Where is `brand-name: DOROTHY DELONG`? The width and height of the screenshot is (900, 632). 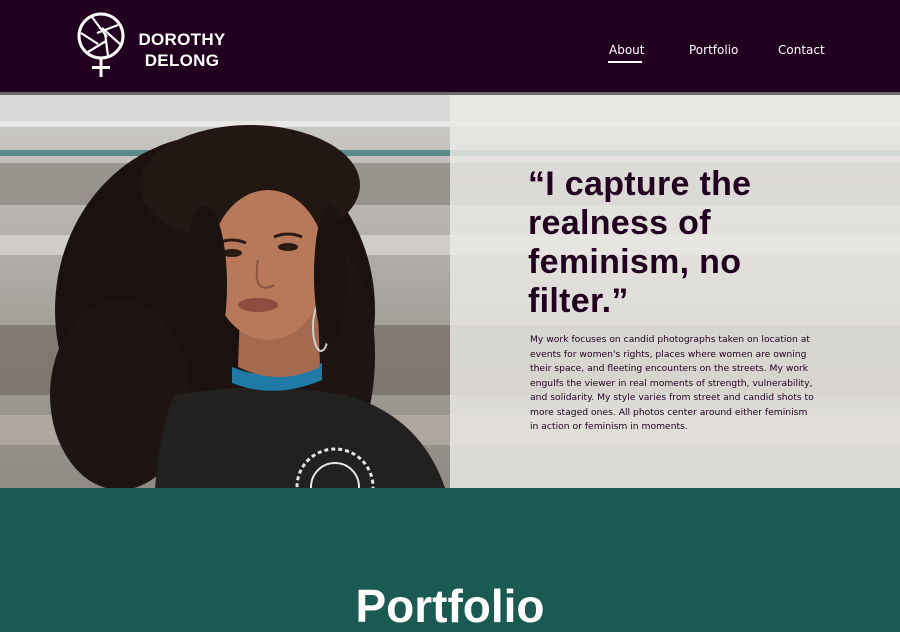 brand-name: DOROTHY DELONG is located at coordinates (182, 50).